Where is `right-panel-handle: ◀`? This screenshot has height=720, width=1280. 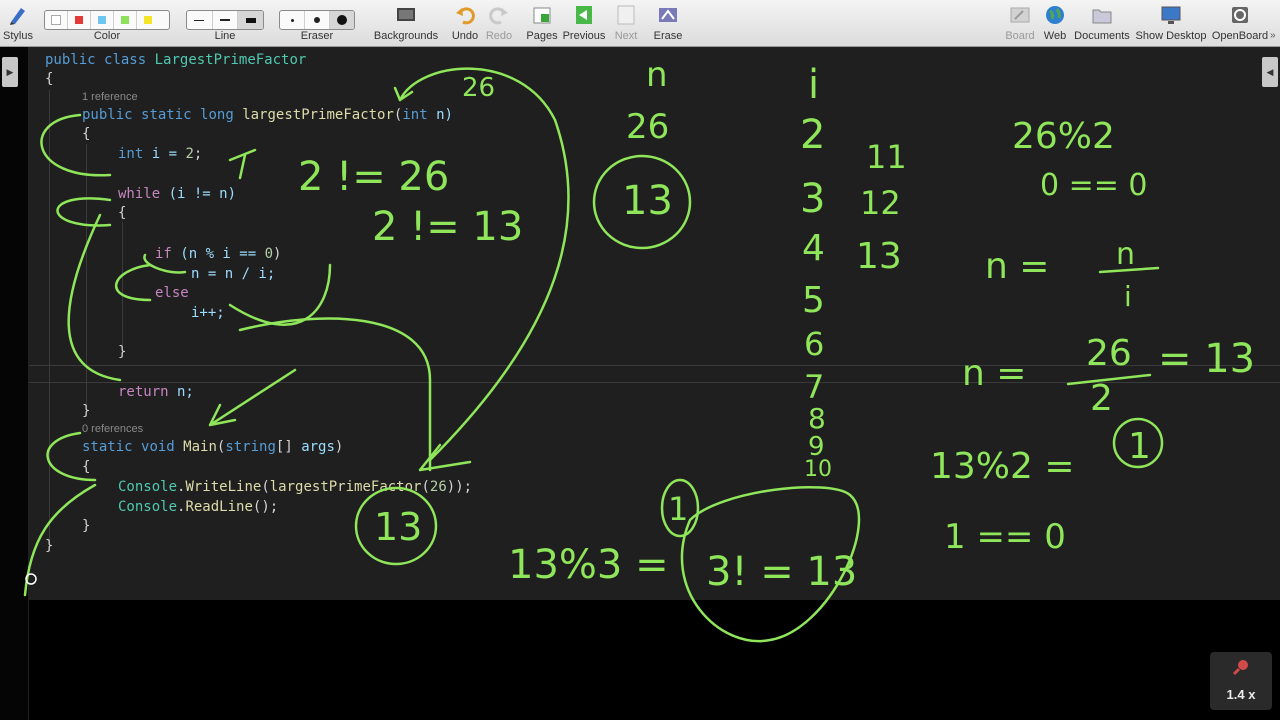 right-panel-handle: ◀ is located at coordinates (1270, 72).